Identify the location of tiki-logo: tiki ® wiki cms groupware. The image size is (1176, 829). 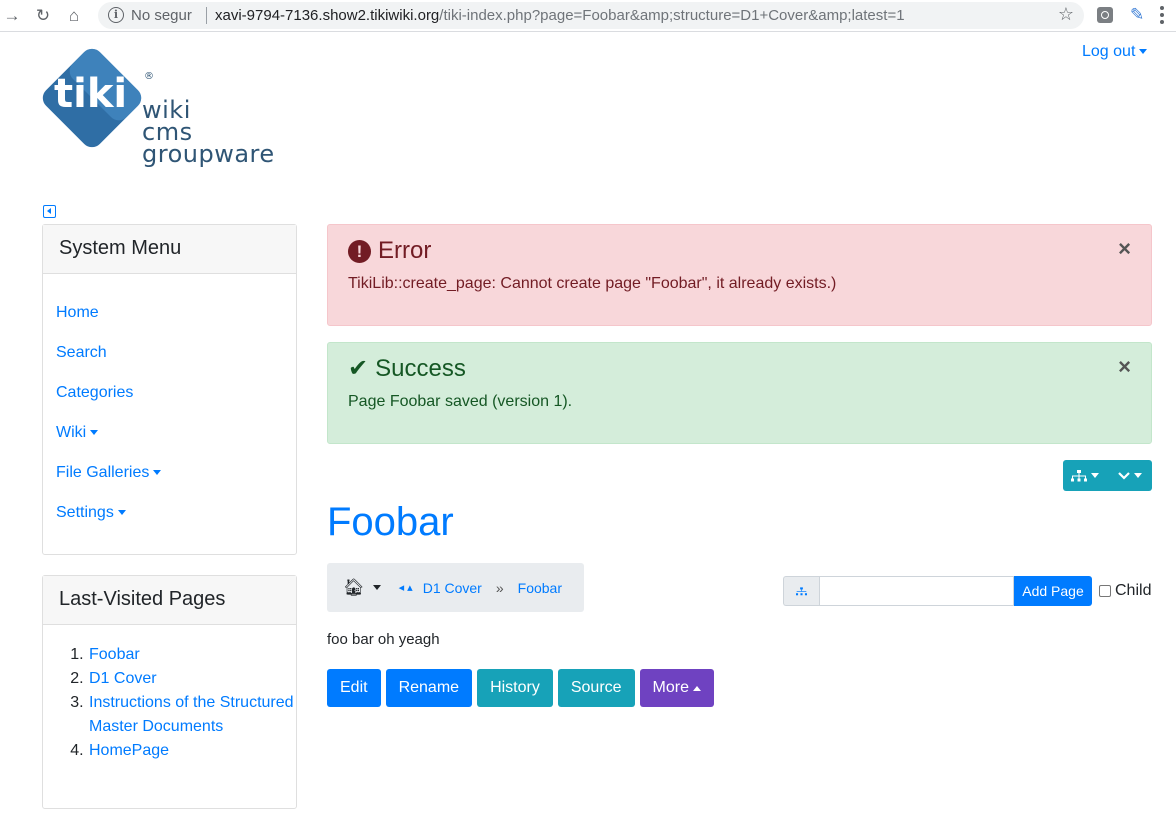
(165, 113).